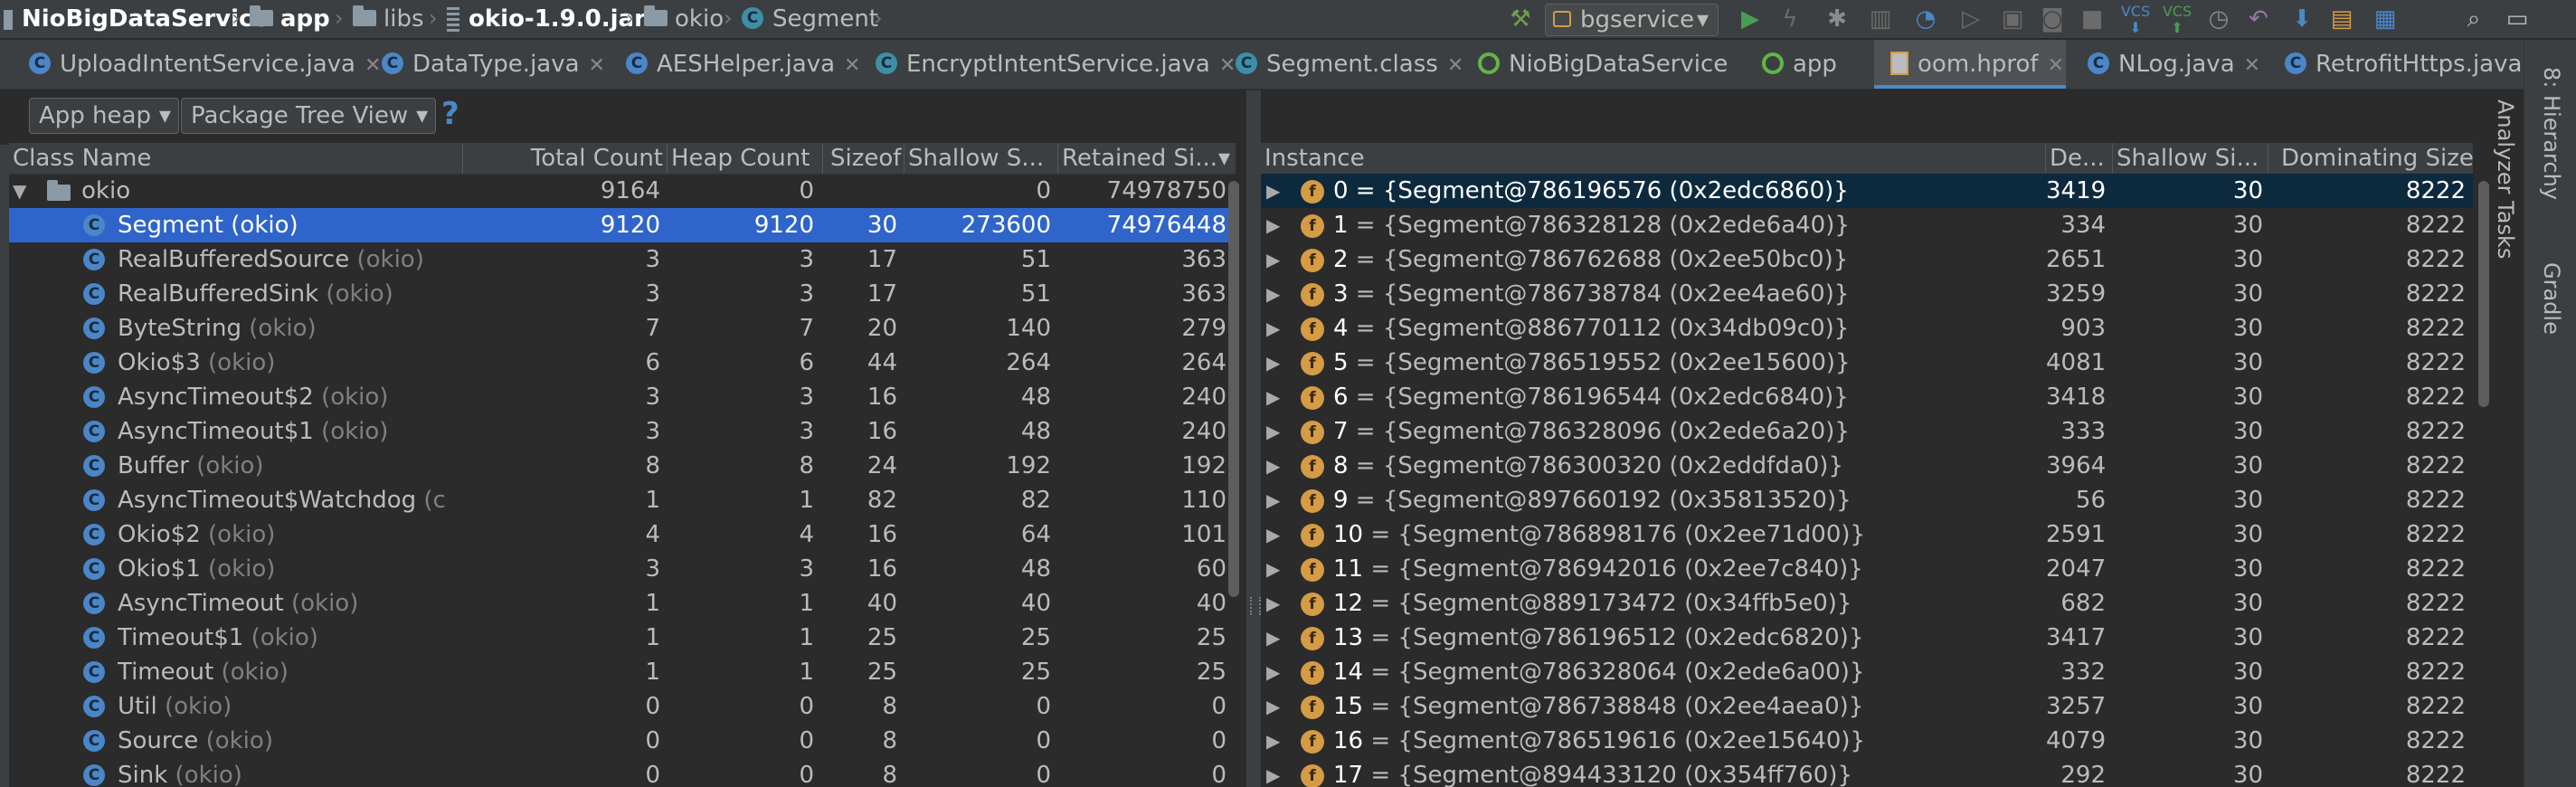  Describe the element at coordinates (619, 431) in the screenshot. I see `class-row: C AsyncTimeout$1 (okio) 3 3 16 48 240` at that location.